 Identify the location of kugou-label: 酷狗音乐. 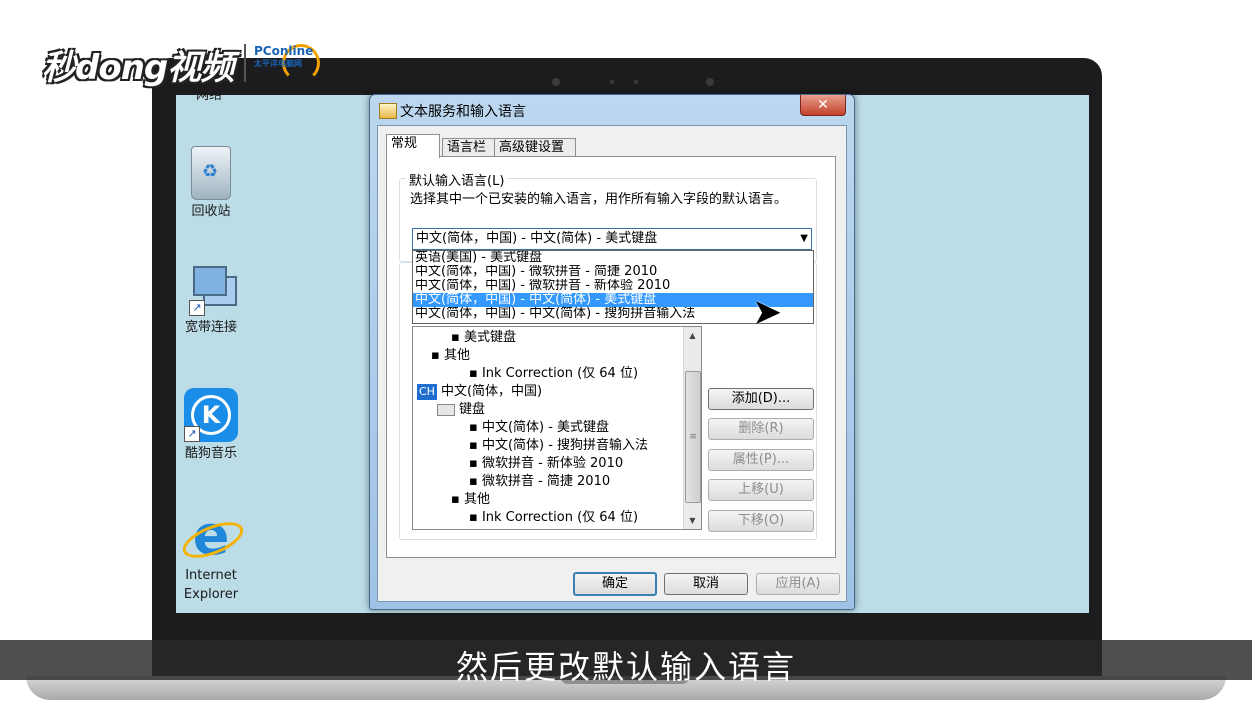
(210, 453).